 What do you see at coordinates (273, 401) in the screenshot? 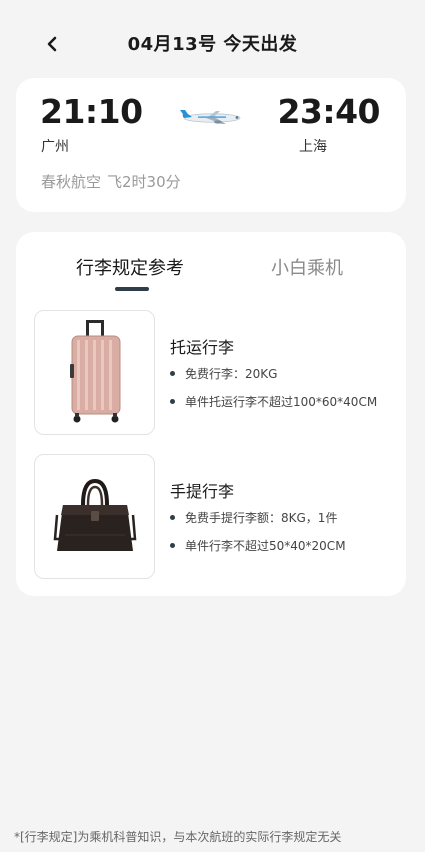
I see `checked-baggage-size-limit: 单件托运行李不超过100*60*40CM` at bounding box center [273, 401].